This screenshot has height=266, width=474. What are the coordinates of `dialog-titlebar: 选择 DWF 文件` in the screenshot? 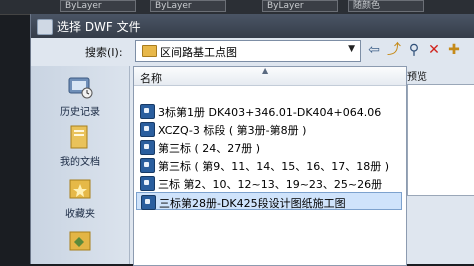 It's located at (252, 26).